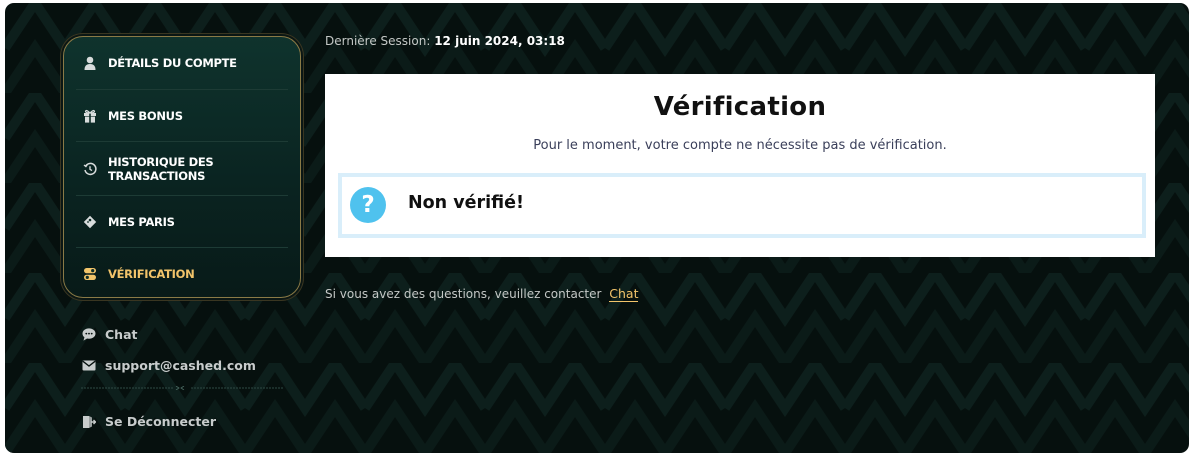 The image size is (1196, 462). What do you see at coordinates (499, 41) in the screenshot?
I see `last-session-value: 12 juin 2024, 03:18` at bounding box center [499, 41].